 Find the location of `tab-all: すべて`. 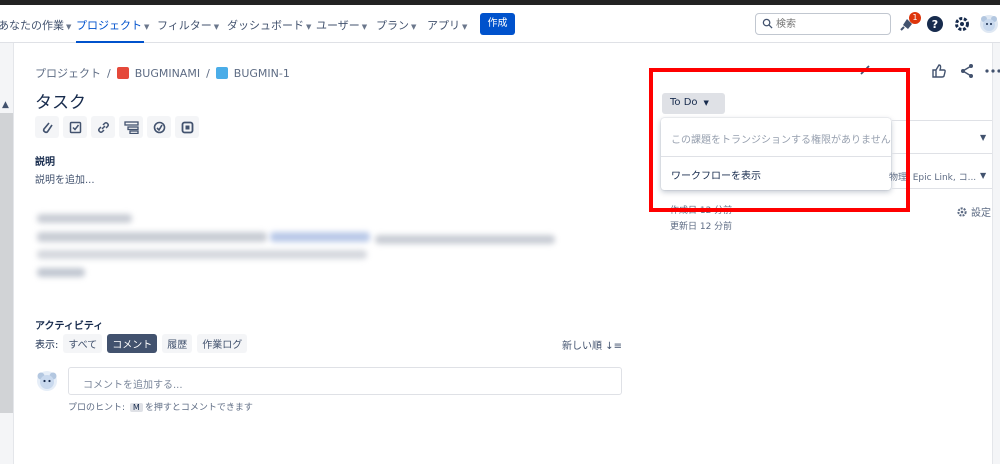

tab-all: すべて is located at coordinates (83, 343).